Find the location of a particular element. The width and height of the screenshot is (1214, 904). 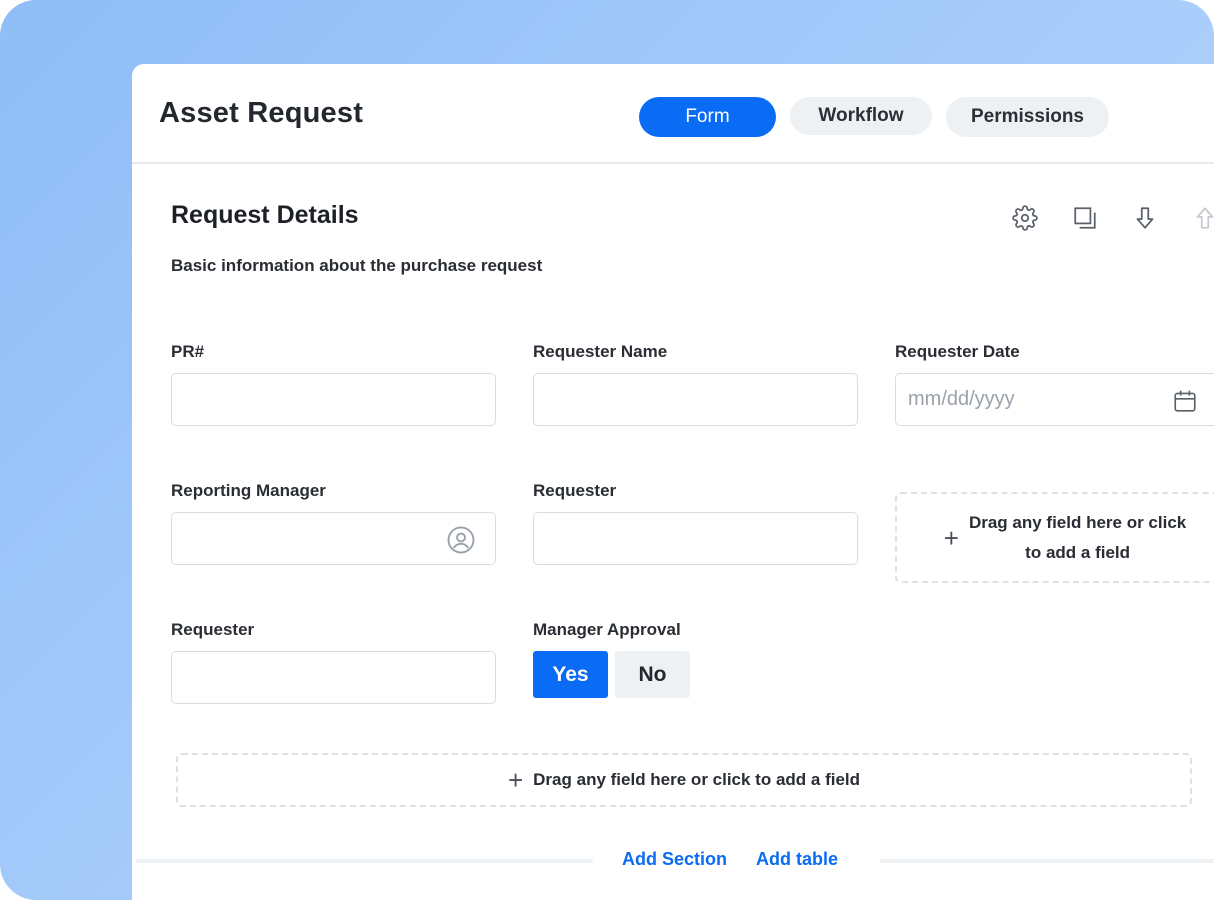

reporting-manager-input is located at coordinates (333, 538).